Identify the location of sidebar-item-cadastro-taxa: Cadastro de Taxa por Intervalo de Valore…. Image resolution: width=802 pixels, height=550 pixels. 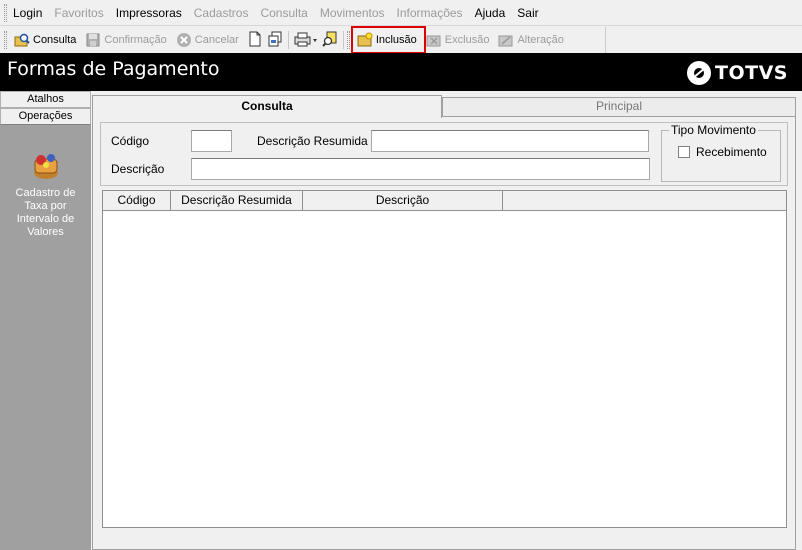
(45, 195).